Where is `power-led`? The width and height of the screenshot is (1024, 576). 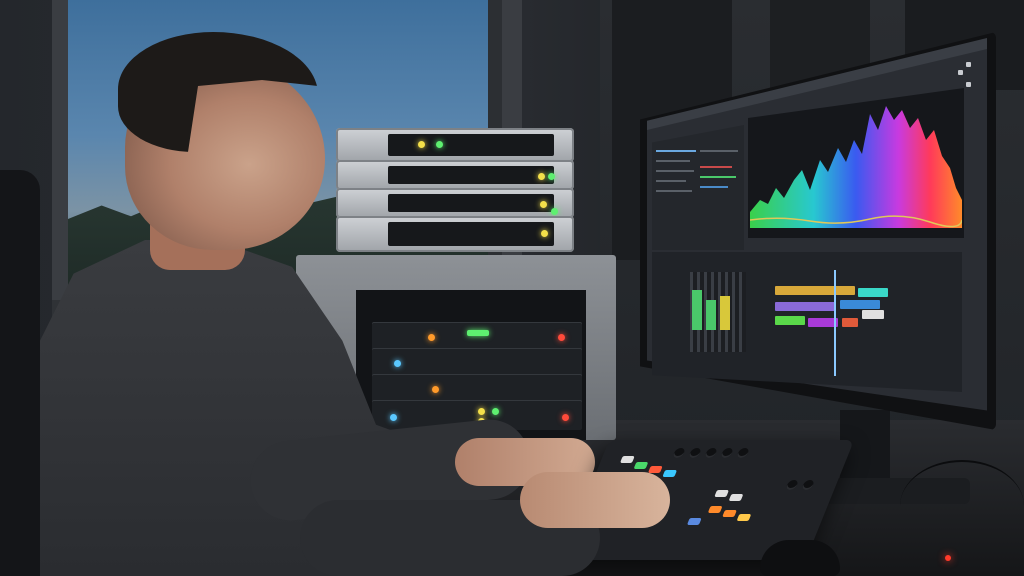 power-led is located at coordinates (948, 558).